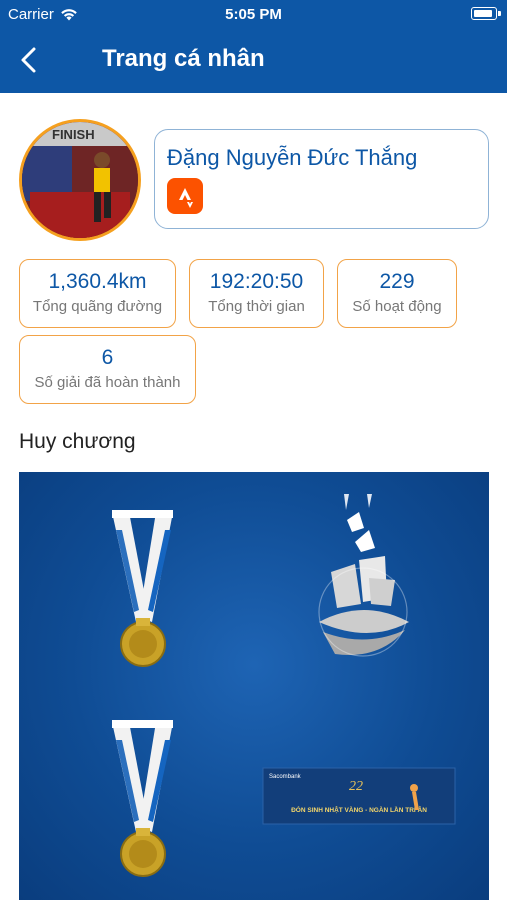 Image resolution: width=507 pixels, height=900 pixels. What do you see at coordinates (397, 293) in the screenshot?
I see `stat-activity-count: 229 Số hoạt động` at bounding box center [397, 293].